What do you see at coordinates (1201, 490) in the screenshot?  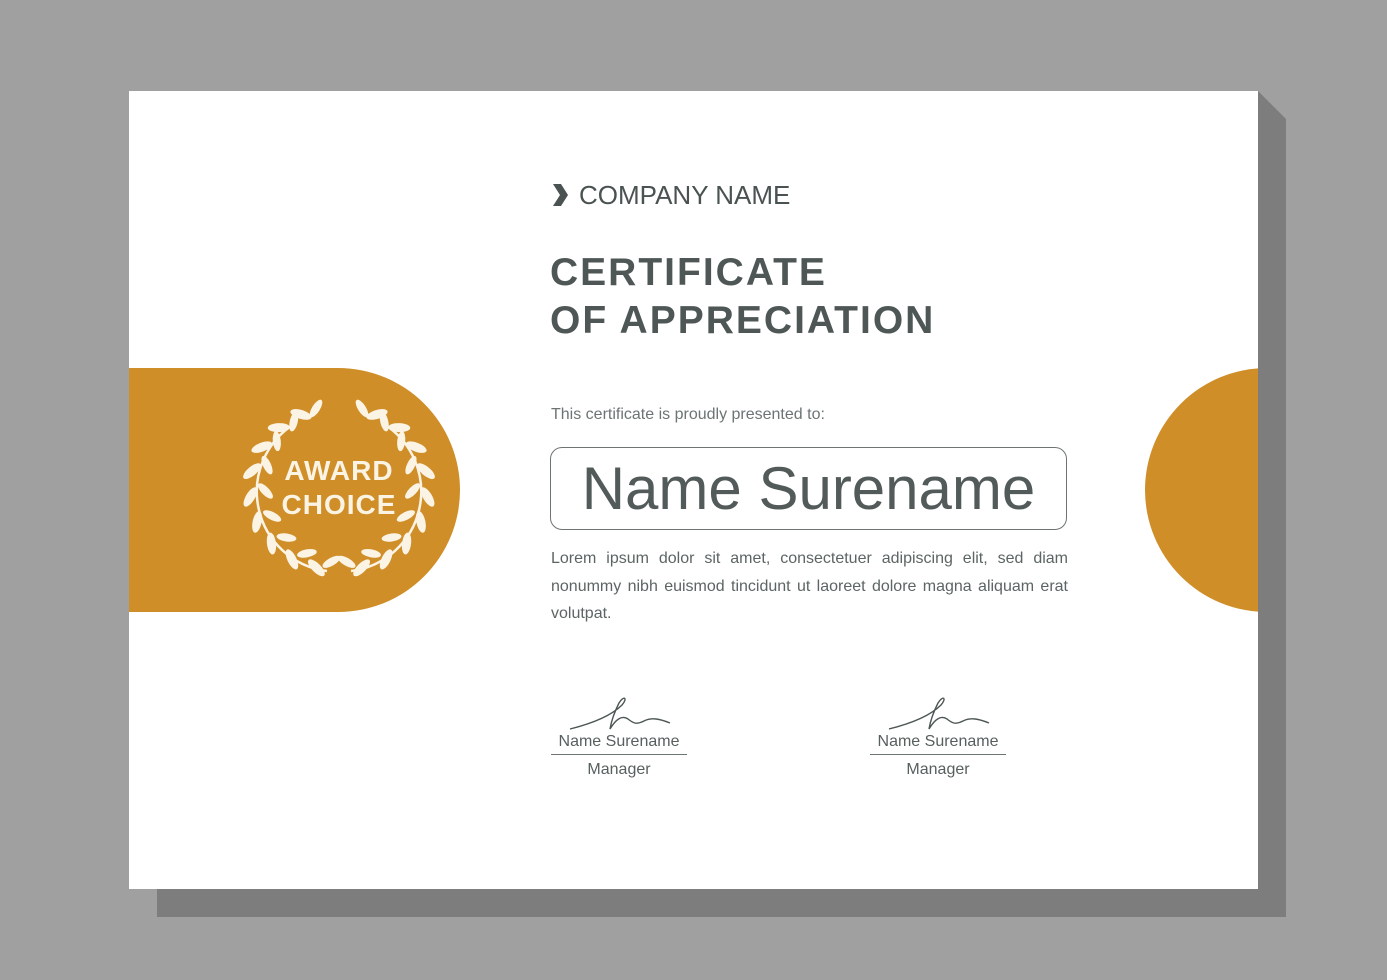 I see `accent-circle` at bounding box center [1201, 490].